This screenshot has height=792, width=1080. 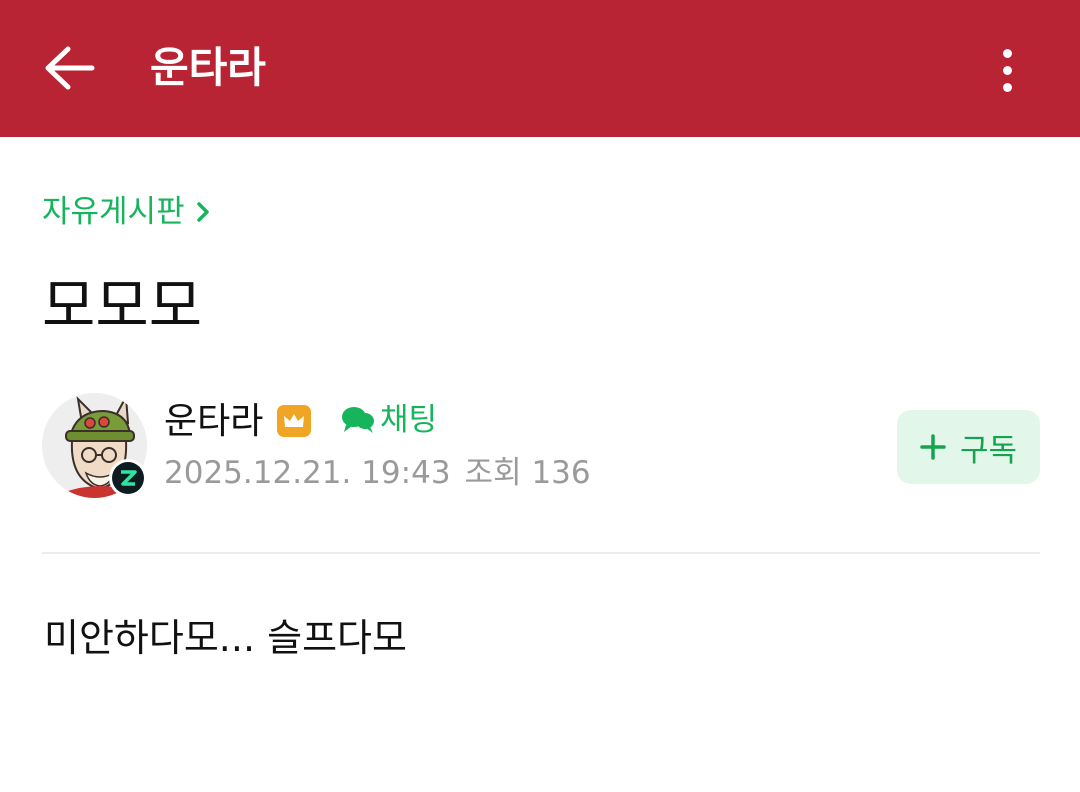 What do you see at coordinates (1007, 53) in the screenshot?
I see `more-vertical-icon` at bounding box center [1007, 53].